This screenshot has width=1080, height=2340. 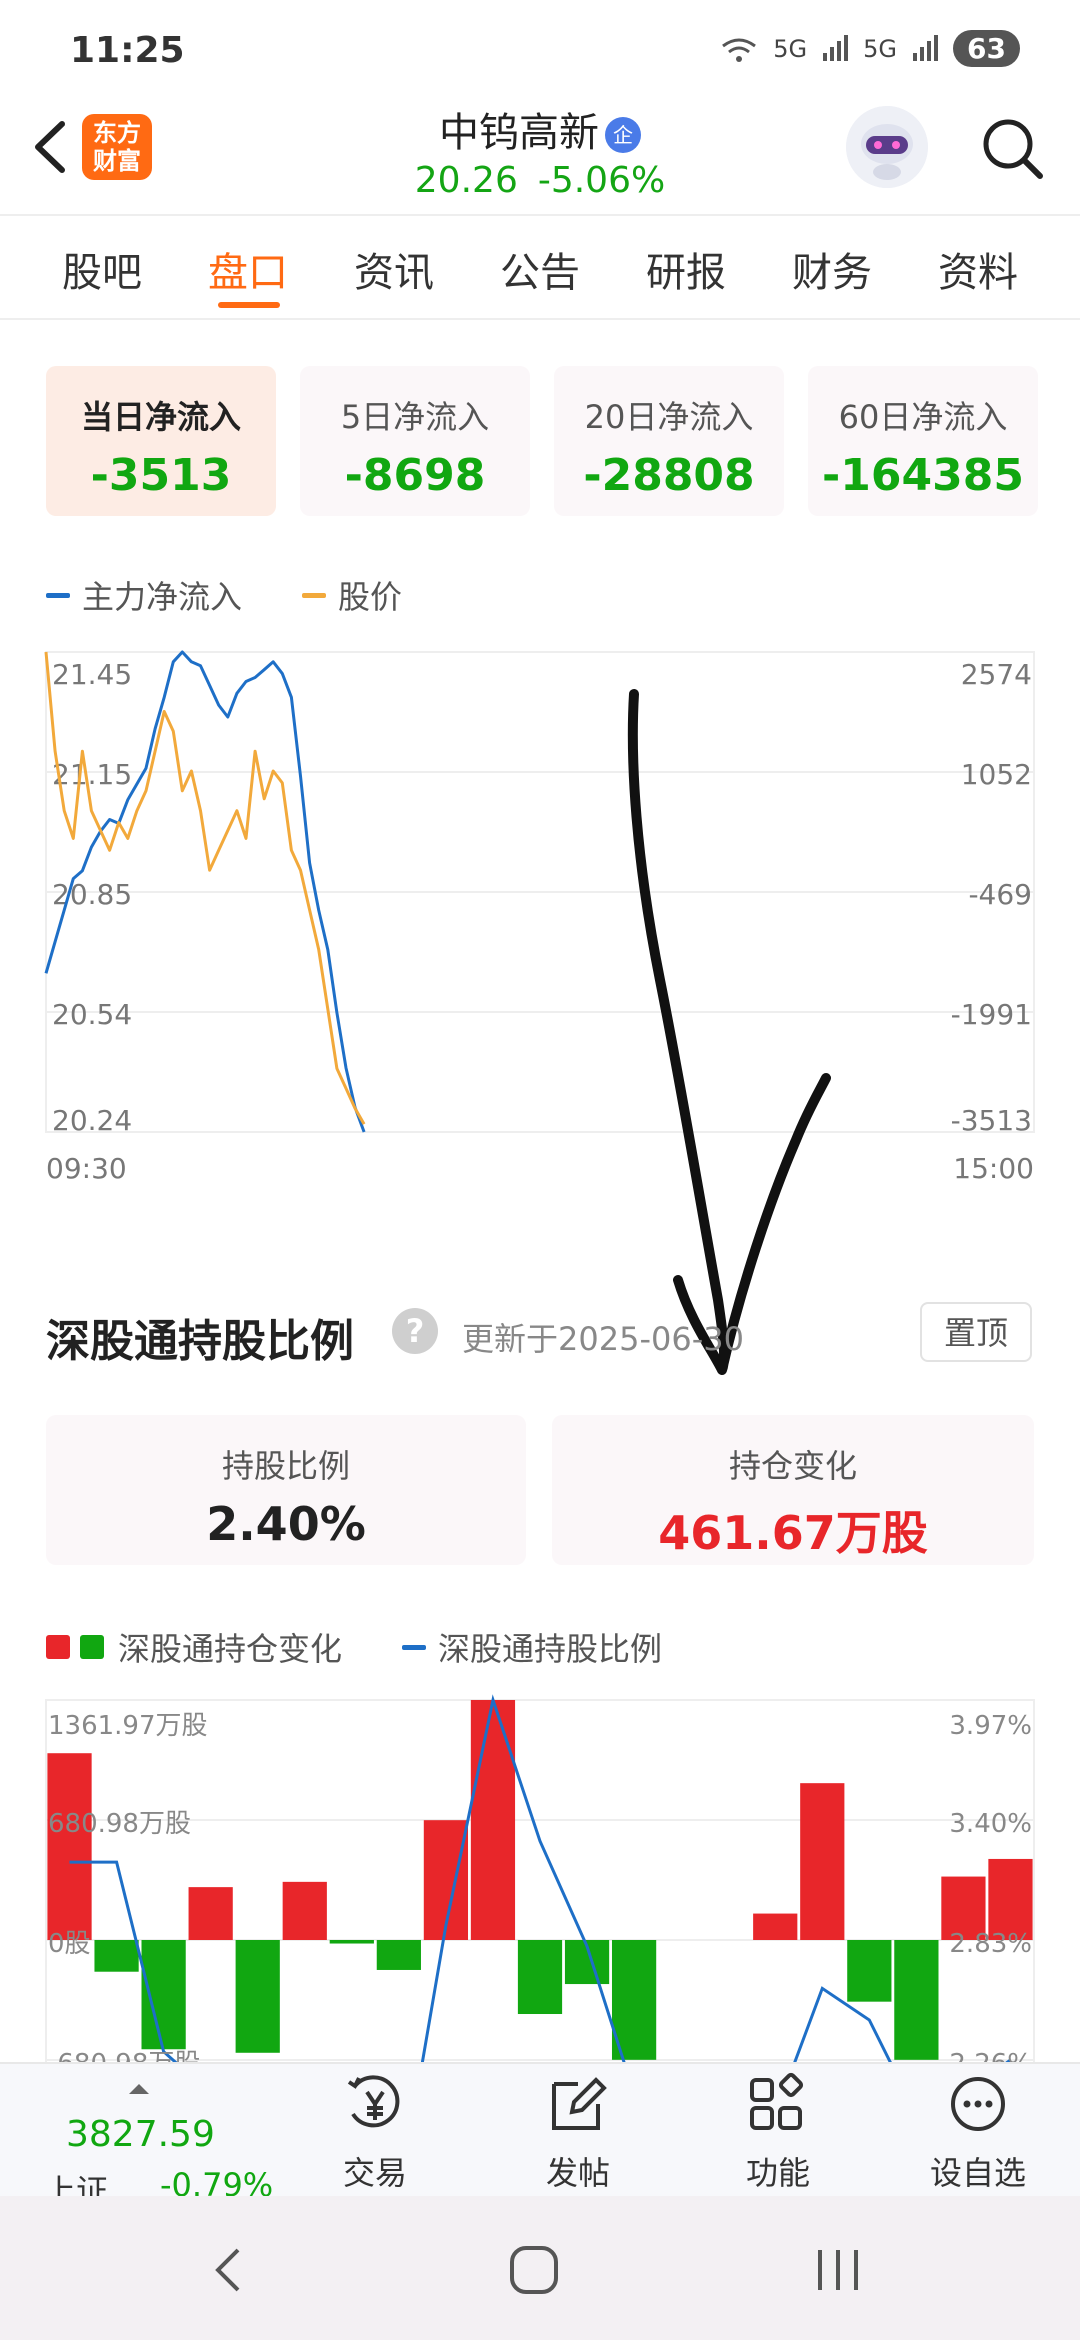 I want to click on update-date: 更新于2025-06-30, so click(x=603, y=1339).